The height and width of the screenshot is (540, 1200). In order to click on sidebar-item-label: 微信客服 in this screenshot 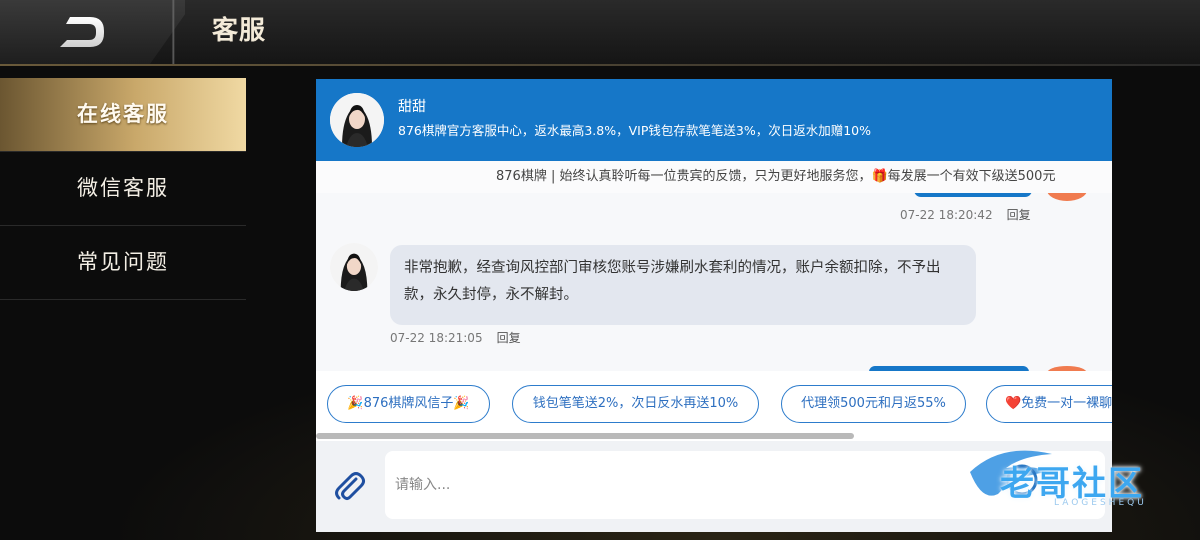, I will do `click(123, 188)`.